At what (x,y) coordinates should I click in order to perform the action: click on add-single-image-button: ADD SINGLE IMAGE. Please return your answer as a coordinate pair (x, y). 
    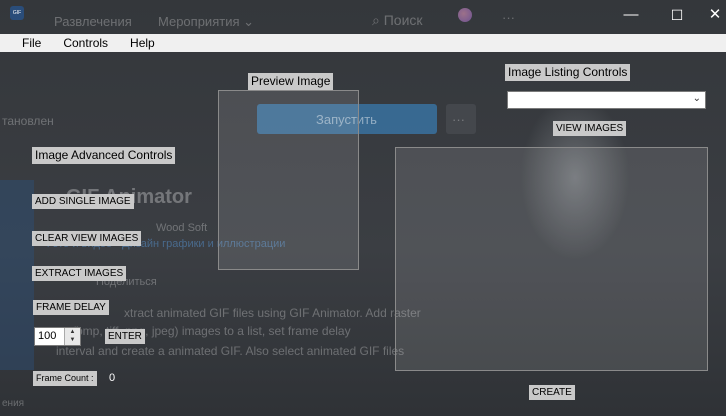
    Looking at the image, I should click on (83, 201).